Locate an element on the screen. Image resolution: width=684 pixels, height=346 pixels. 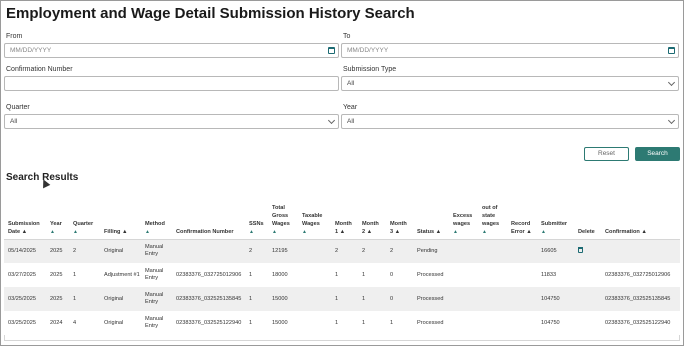
column-header-line: Status ▲ is located at coordinates (429, 231).